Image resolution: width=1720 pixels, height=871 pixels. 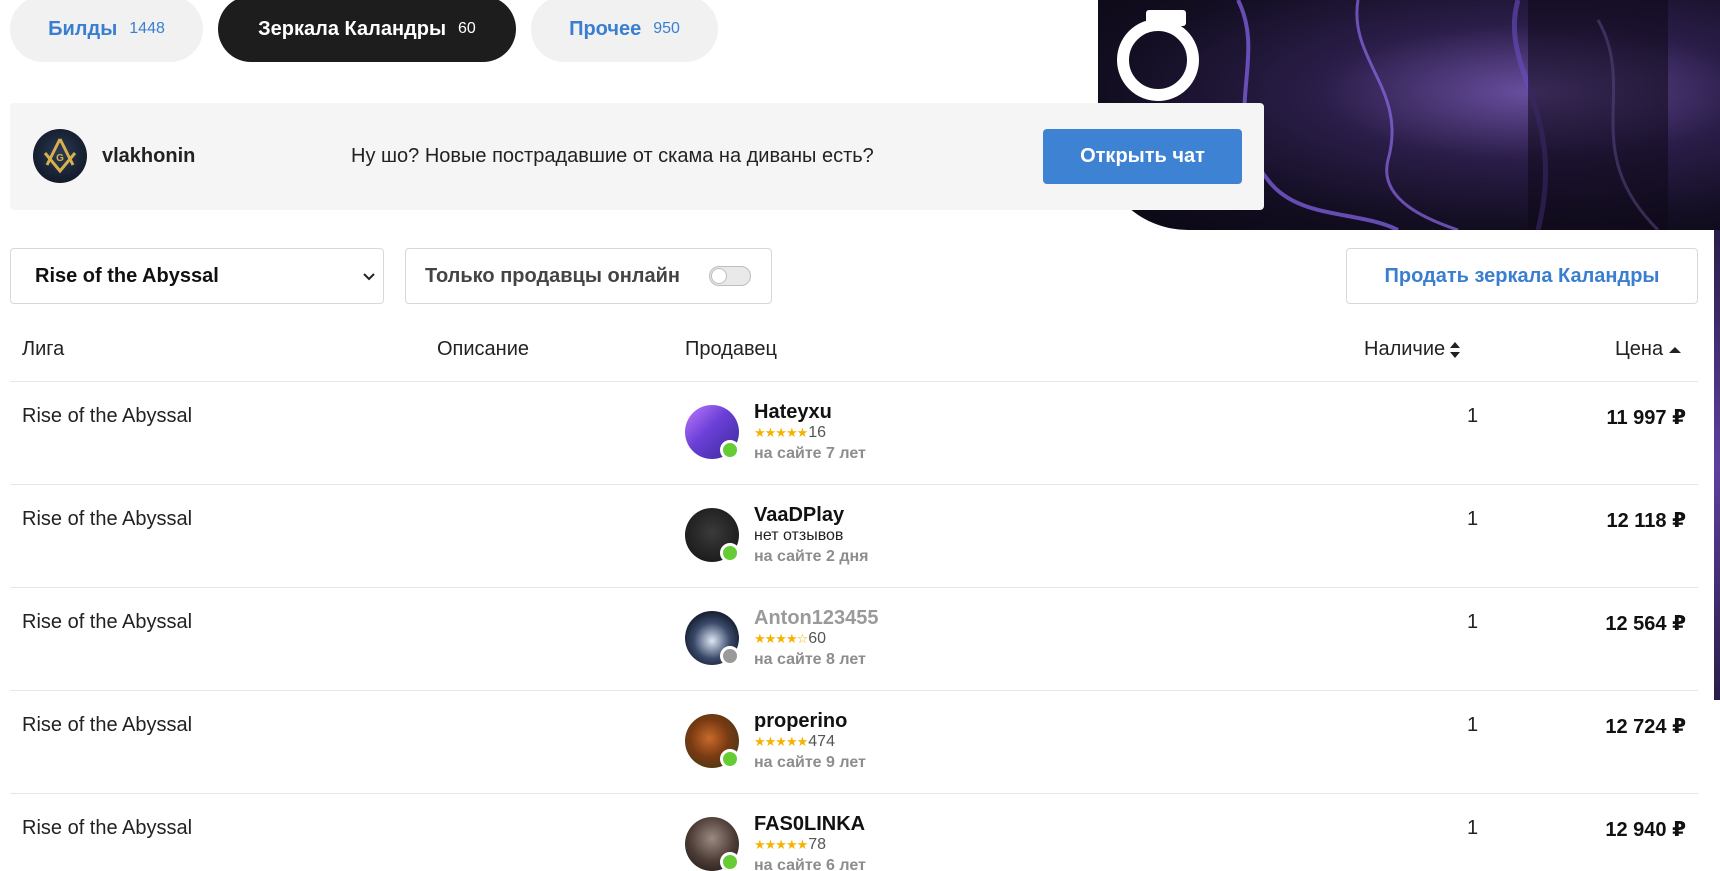 I want to click on chat-username: vlakhonin, so click(x=148, y=156).